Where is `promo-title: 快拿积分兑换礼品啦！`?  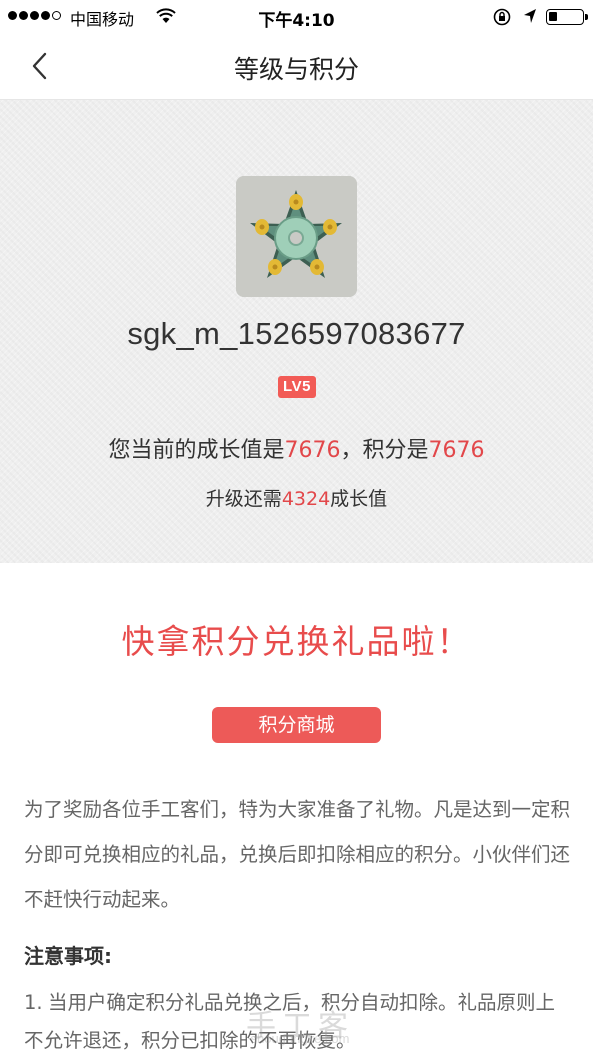
promo-title: 快拿积分兑换礼品啦！ is located at coordinates (296, 641).